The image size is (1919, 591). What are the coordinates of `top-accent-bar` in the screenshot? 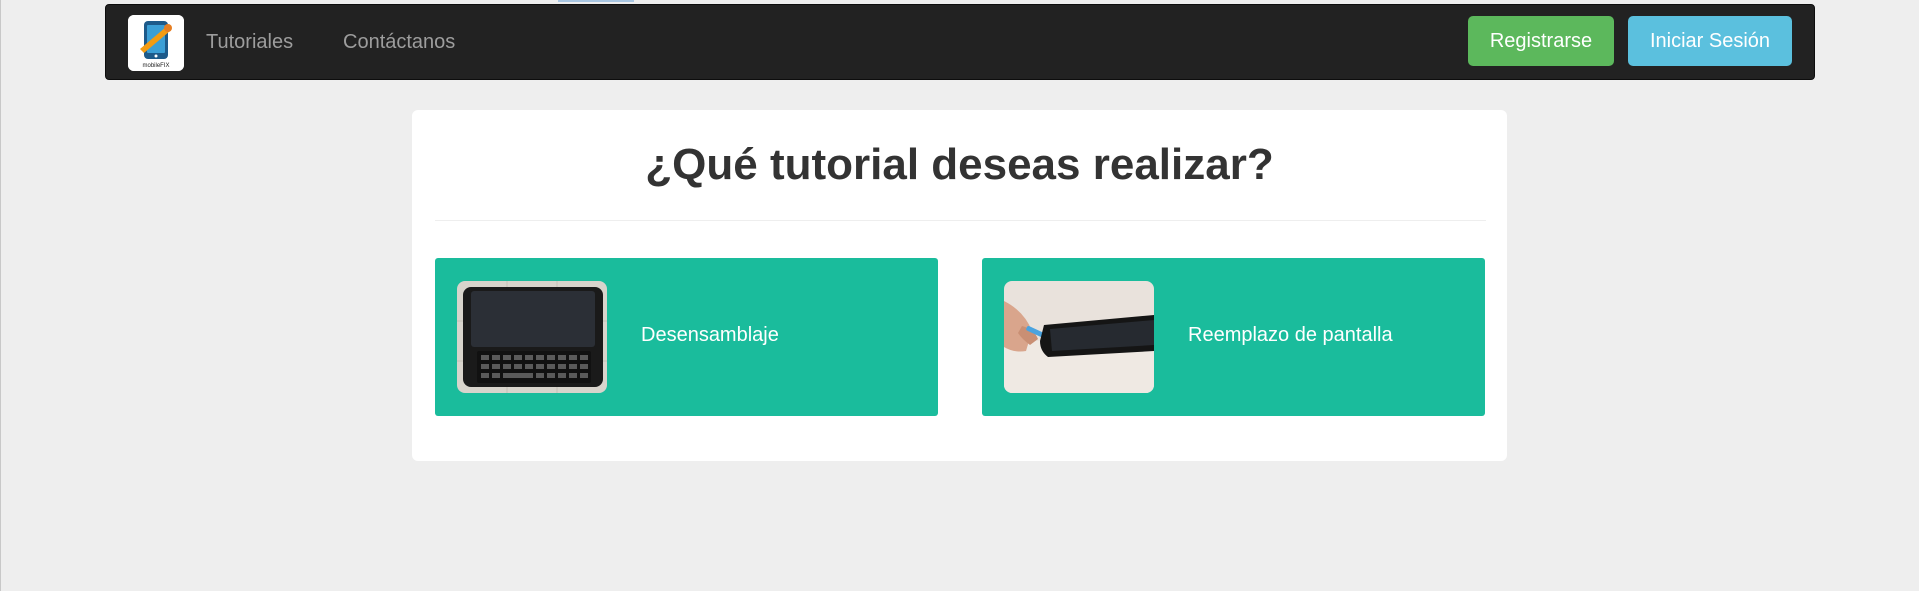 It's located at (596, 1).